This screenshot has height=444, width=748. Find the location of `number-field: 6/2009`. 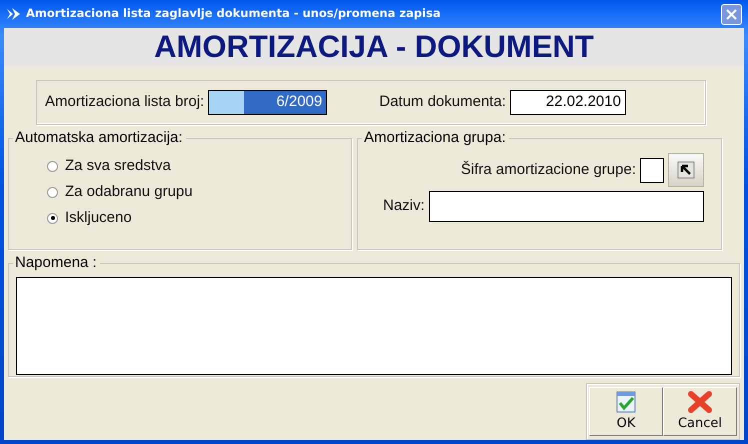

number-field: 6/2009 is located at coordinates (268, 102).